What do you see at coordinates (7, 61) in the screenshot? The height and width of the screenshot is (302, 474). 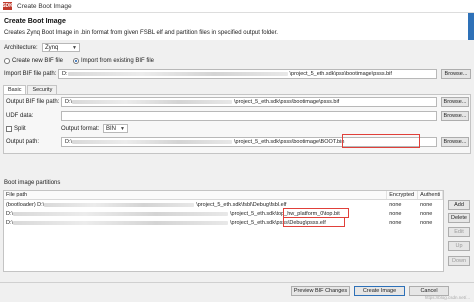 I see `radio-icon` at bounding box center [7, 61].